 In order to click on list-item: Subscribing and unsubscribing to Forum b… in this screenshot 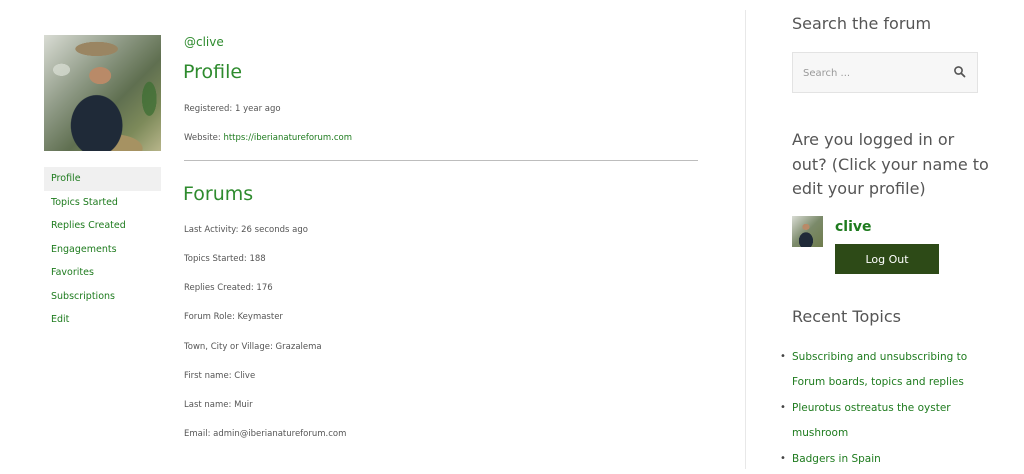, I will do `click(880, 369)`.